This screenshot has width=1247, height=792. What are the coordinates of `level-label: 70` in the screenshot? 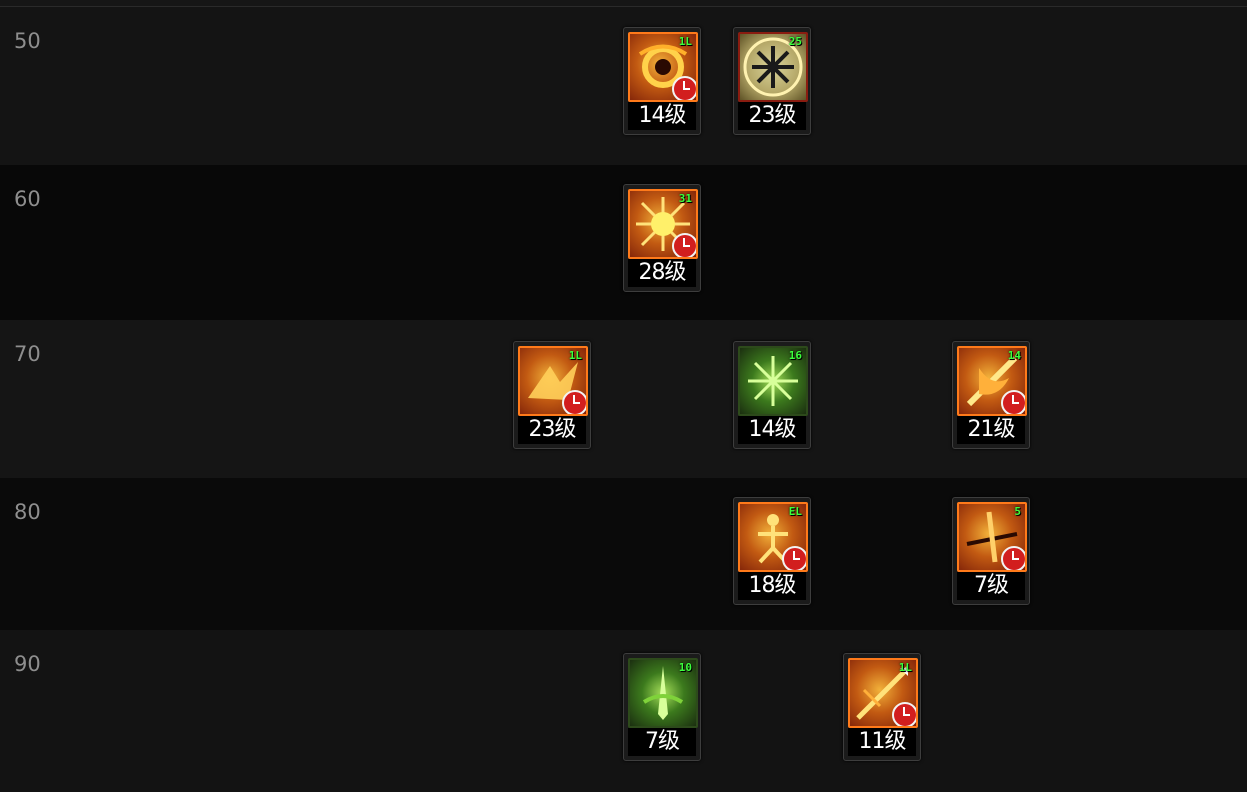 It's located at (27, 354).